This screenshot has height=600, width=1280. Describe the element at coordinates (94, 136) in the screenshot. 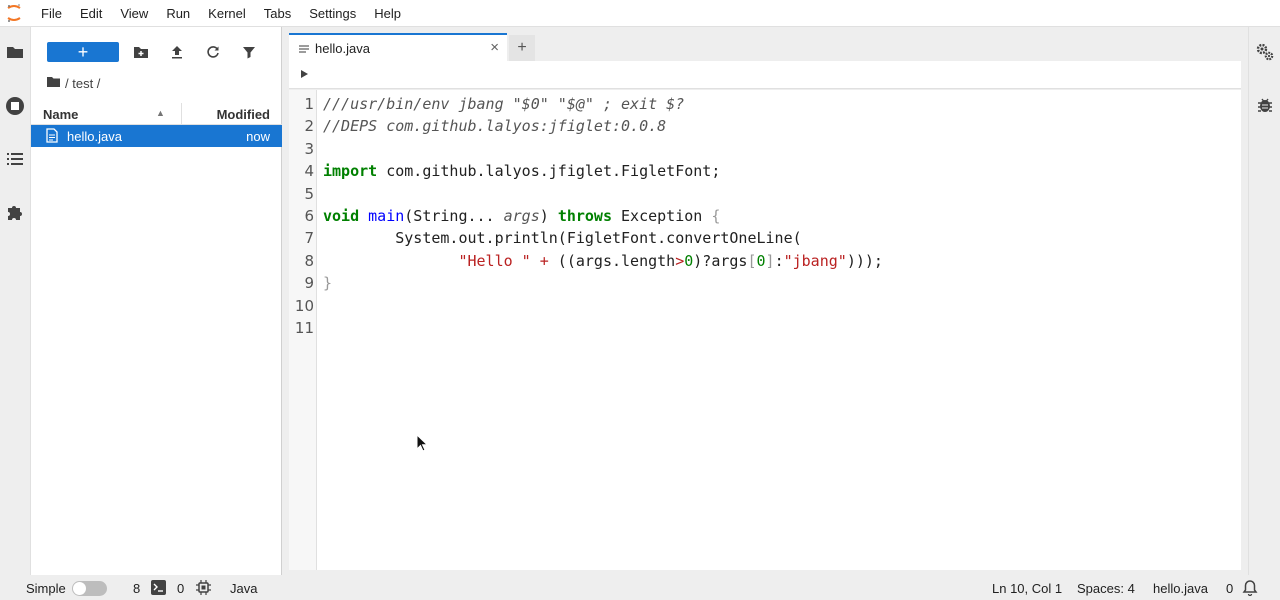

I see `file-name: hello.java` at that location.